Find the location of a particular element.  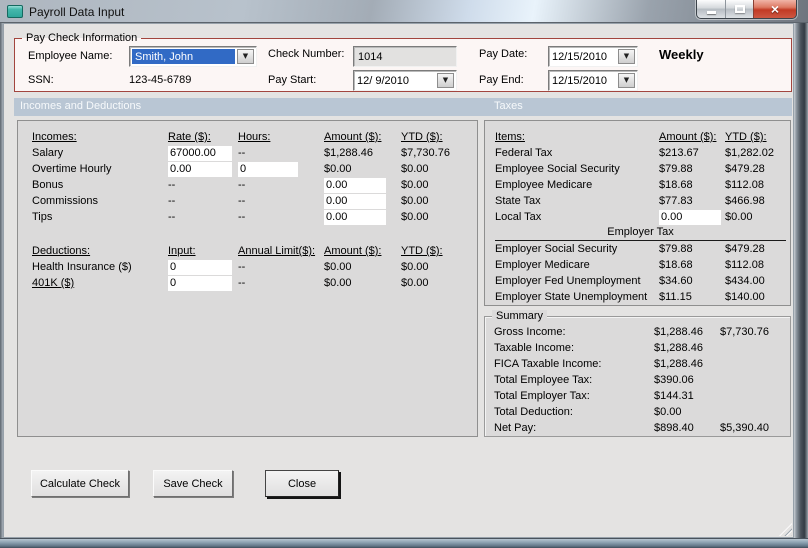

app-icon is located at coordinates (15, 11).